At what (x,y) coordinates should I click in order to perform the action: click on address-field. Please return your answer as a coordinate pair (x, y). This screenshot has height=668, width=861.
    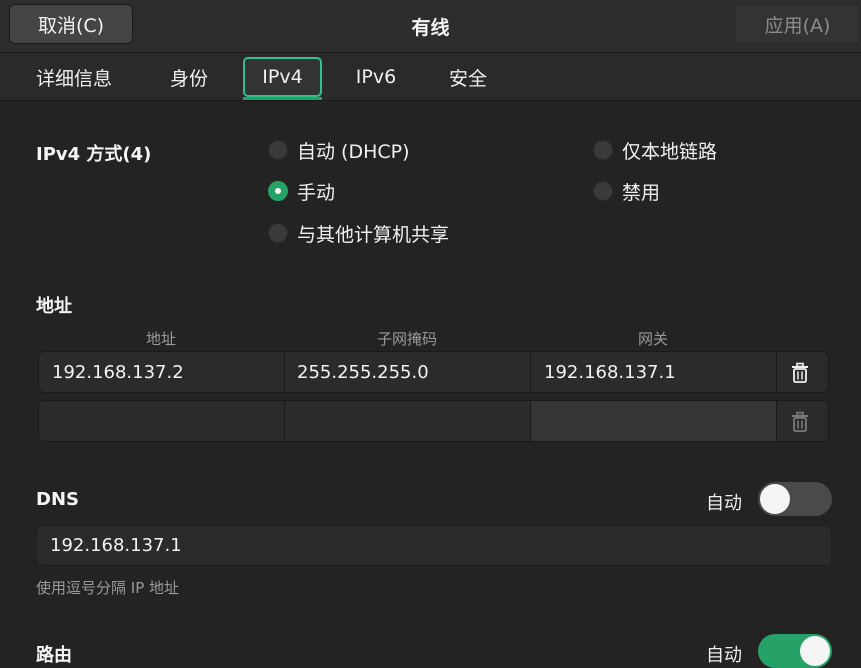
    Looking at the image, I should click on (162, 421).